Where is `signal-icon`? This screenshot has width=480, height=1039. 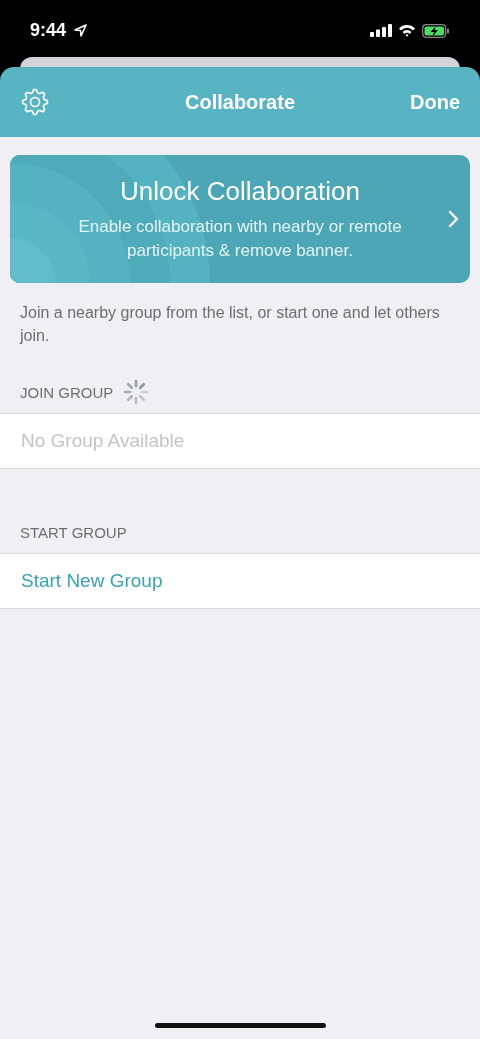
signal-icon is located at coordinates (381, 30).